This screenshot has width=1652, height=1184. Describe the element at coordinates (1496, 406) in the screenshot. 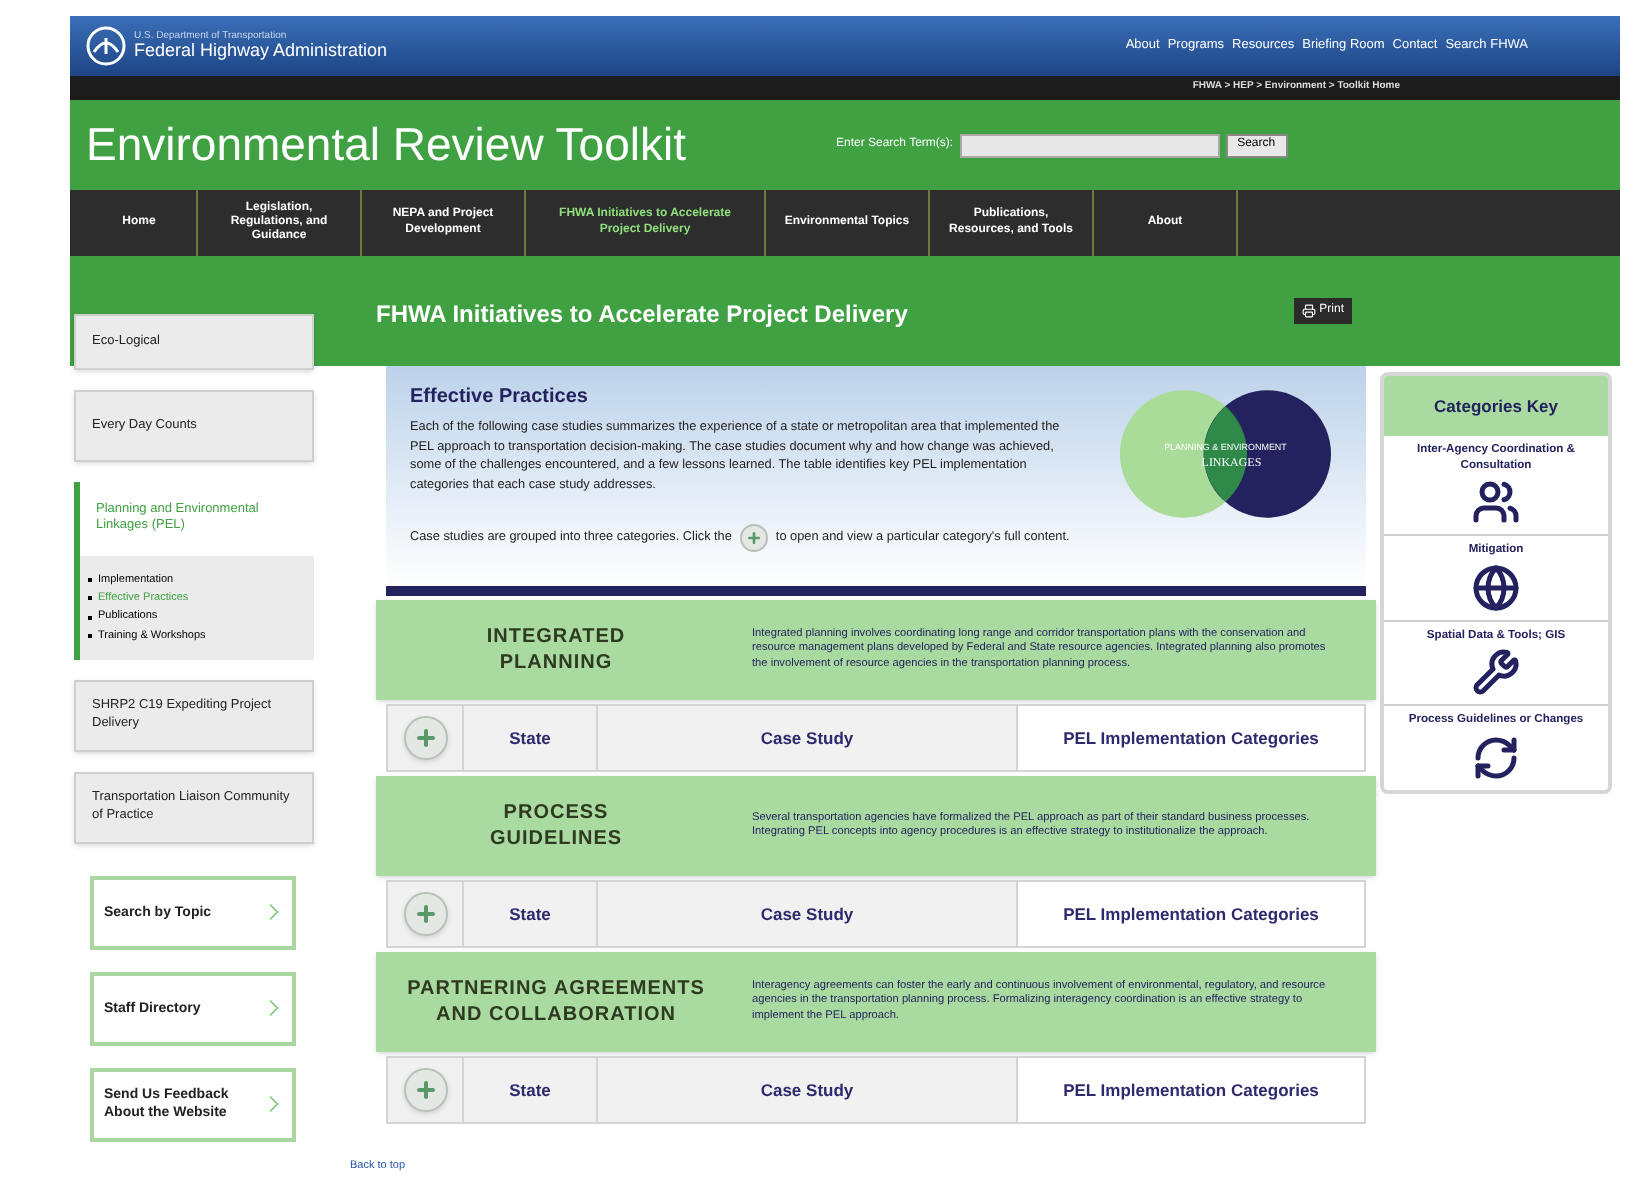

I see `key-title: Categories Key` at that location.